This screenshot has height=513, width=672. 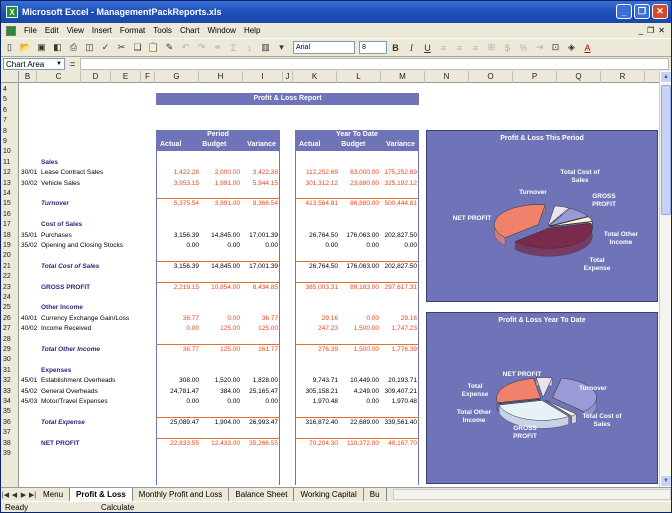 What do you see at coordinates (9, 163) in the screenshot?
I see `row-header: 11` at bounding box center [9, 163].